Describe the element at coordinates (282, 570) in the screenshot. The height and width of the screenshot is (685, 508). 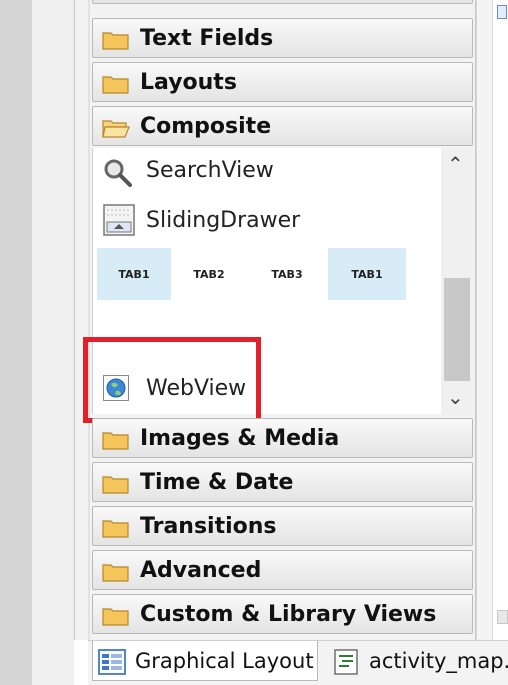
I see `palette-category-advanced: Advanced` at that location.